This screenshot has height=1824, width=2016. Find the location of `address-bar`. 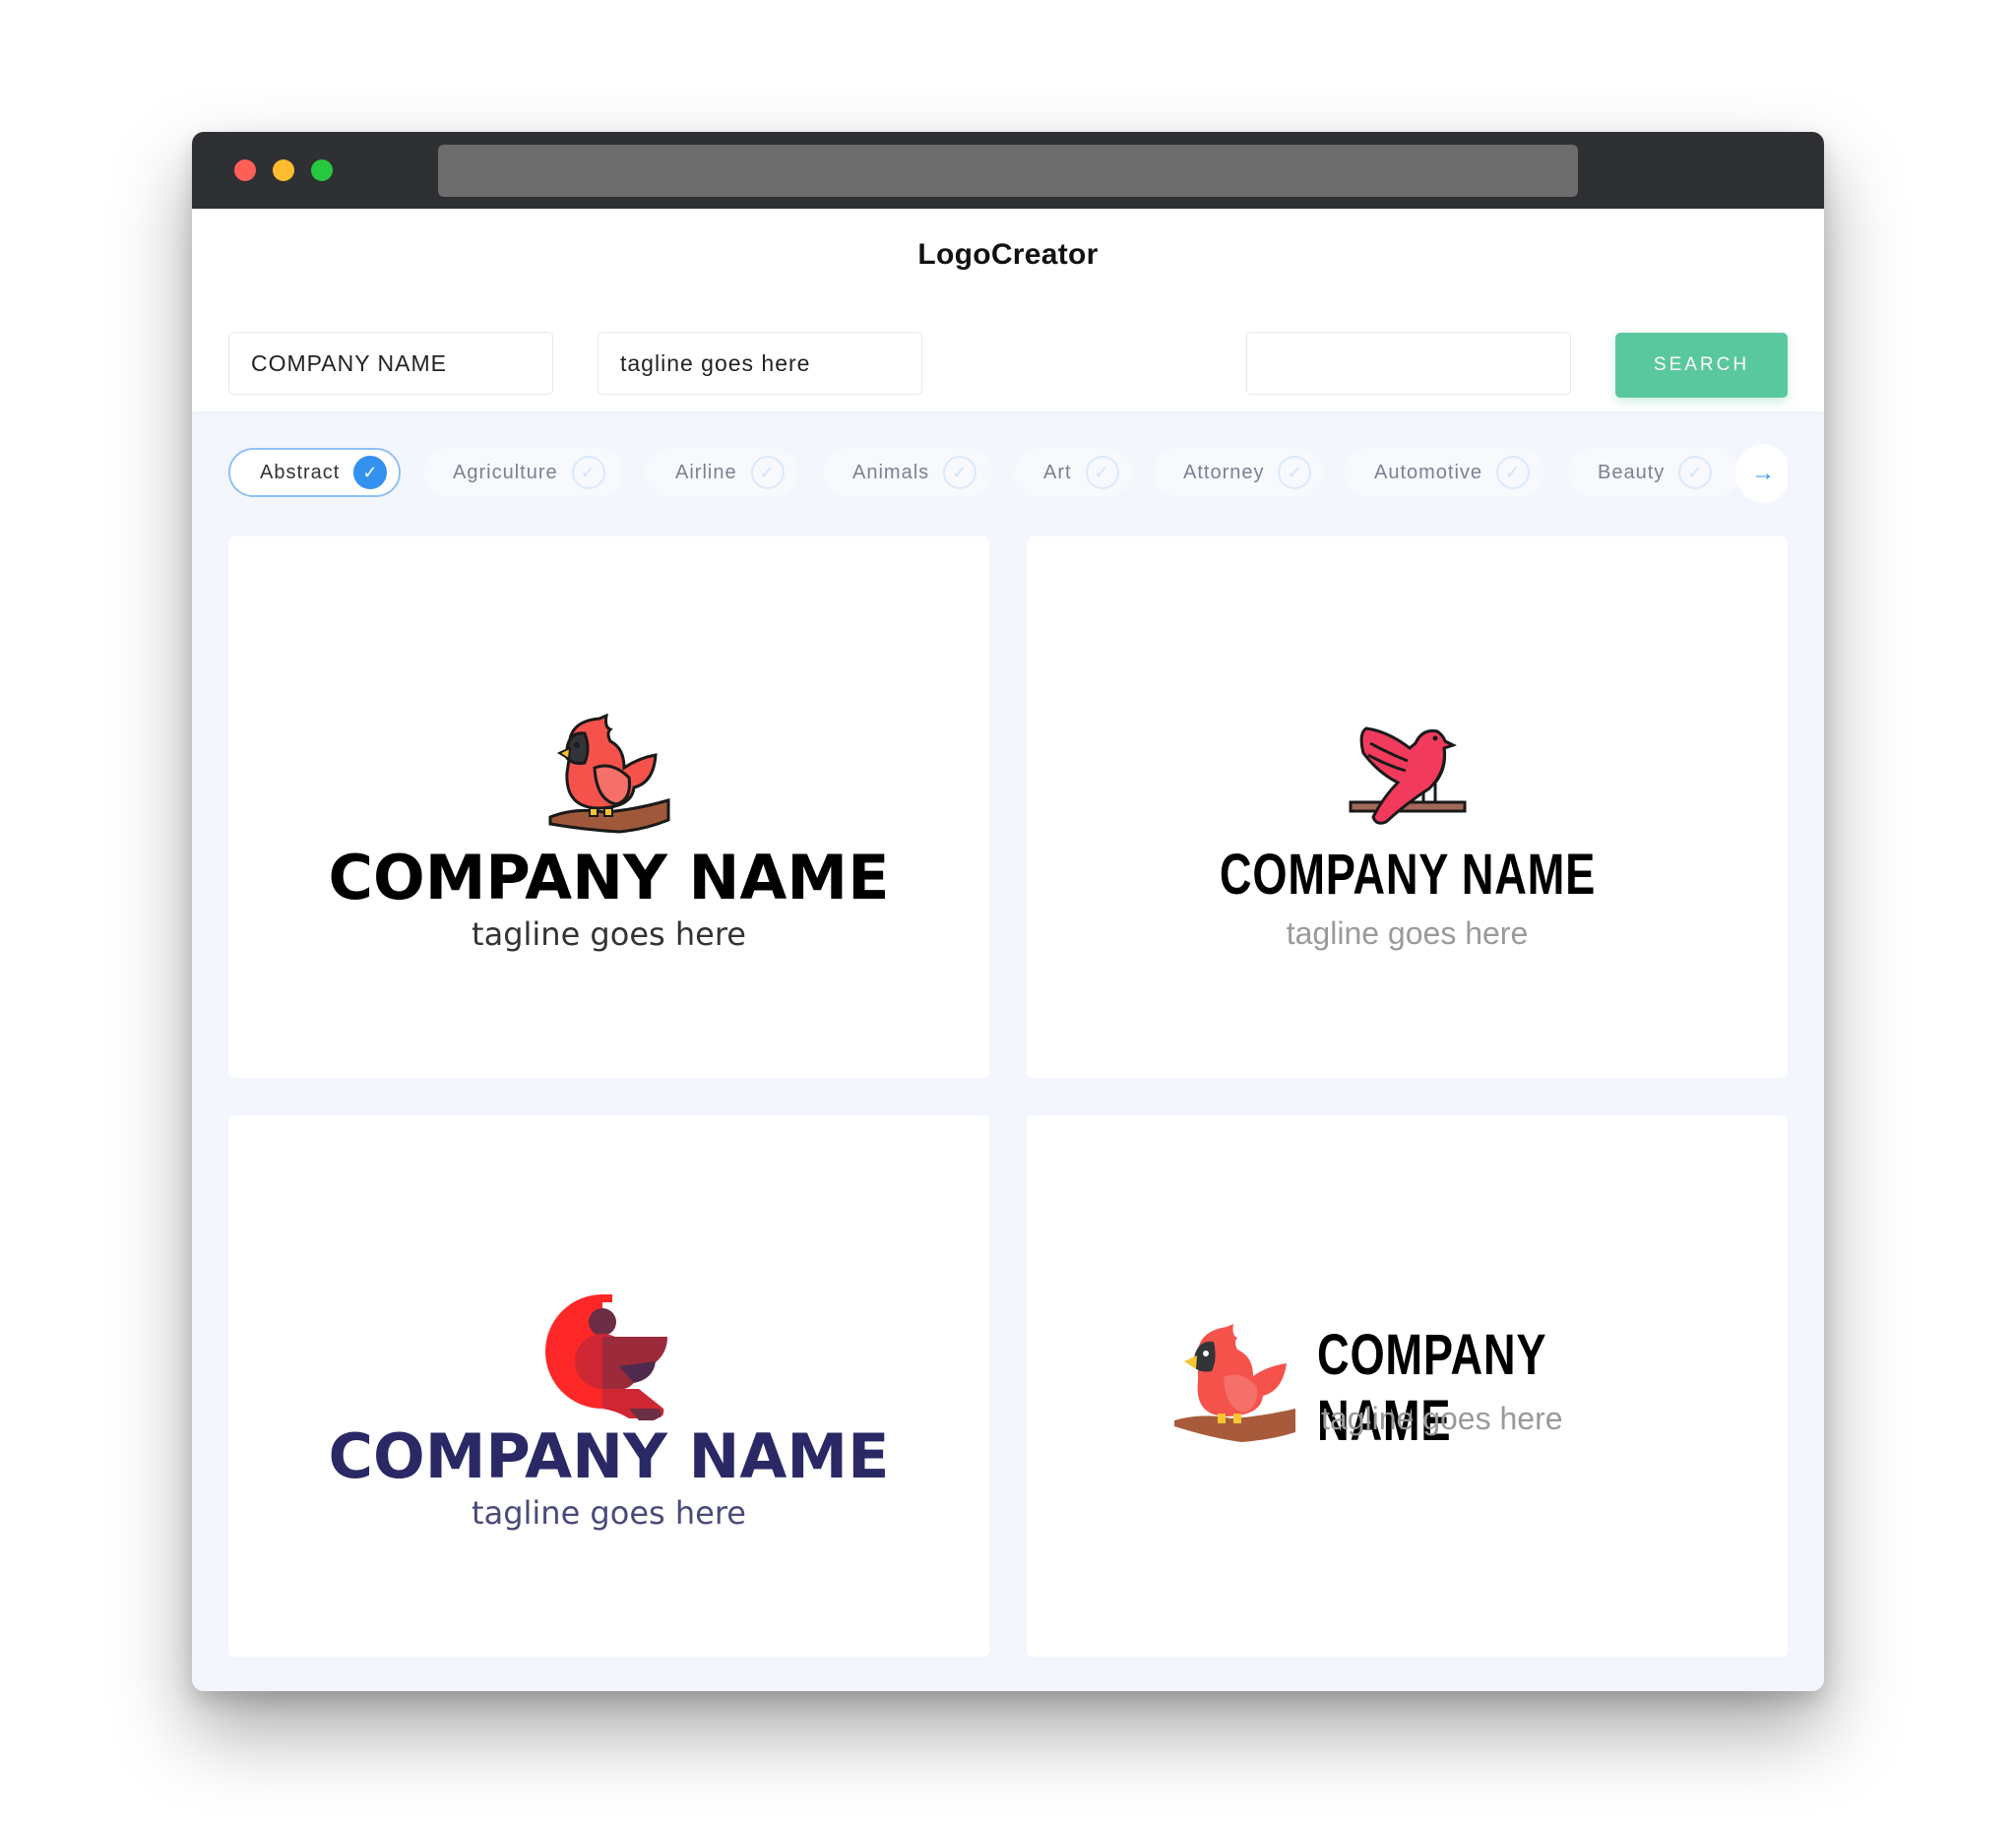

address-bar is located at coordinates (1008, 171).